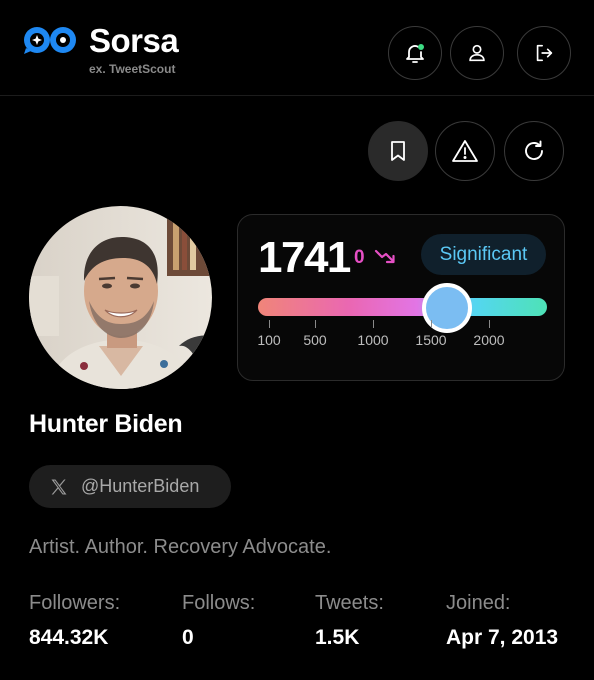 The width and height of the screenshot is (594, 680). I want to click on stat-label: Joined:, so click(478, 603).